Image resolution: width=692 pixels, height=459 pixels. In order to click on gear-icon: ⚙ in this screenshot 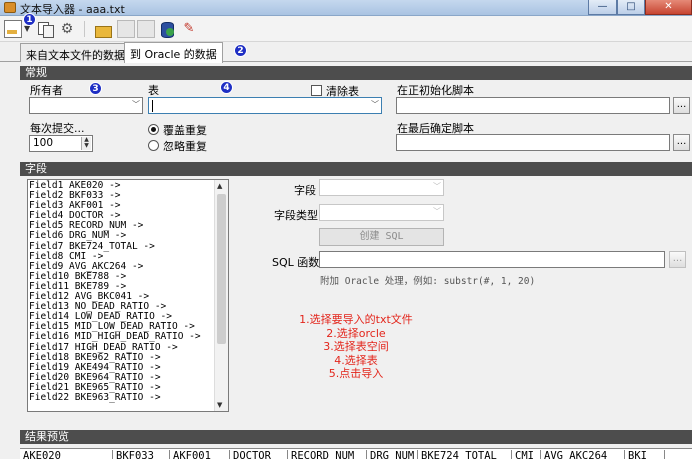, I will do `click(67, 29)`.